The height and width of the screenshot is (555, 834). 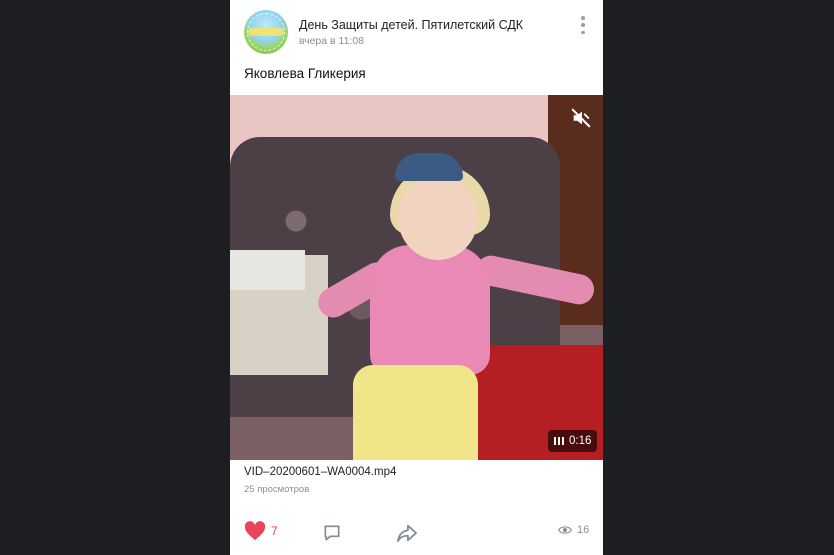 What do you see at coordinates (583, 25) in the screenshot?
I see `more-vertical-icon` at bounding box center [583, 25].